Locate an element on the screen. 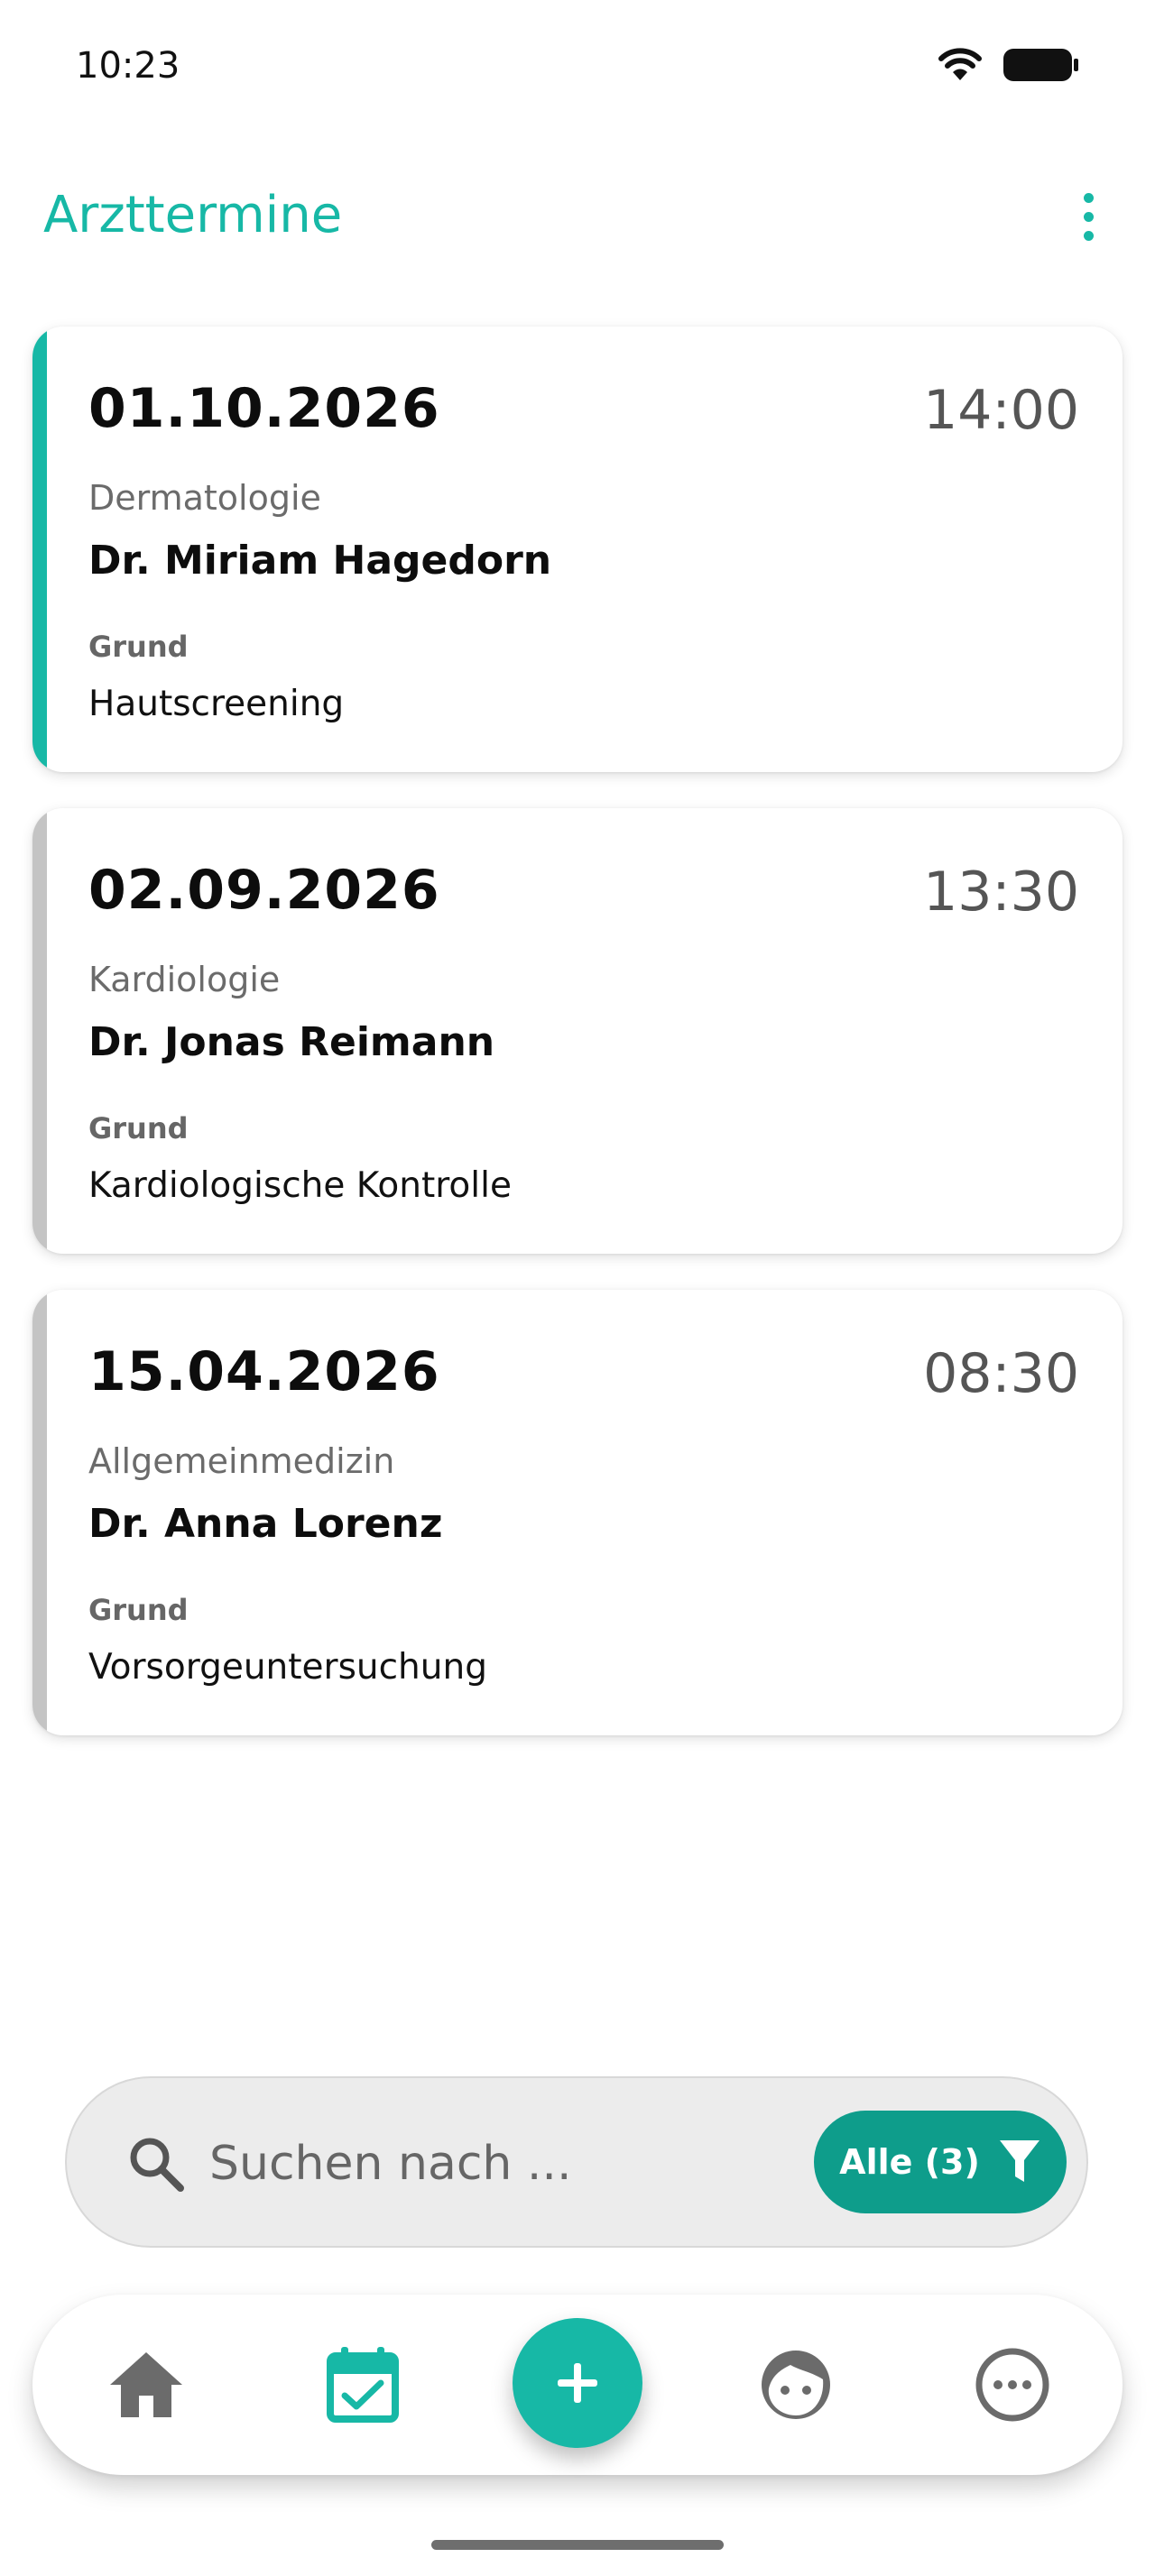 The image size is (1155, 2576). app-header: Arzttermine is located at coordinates (577, 217).